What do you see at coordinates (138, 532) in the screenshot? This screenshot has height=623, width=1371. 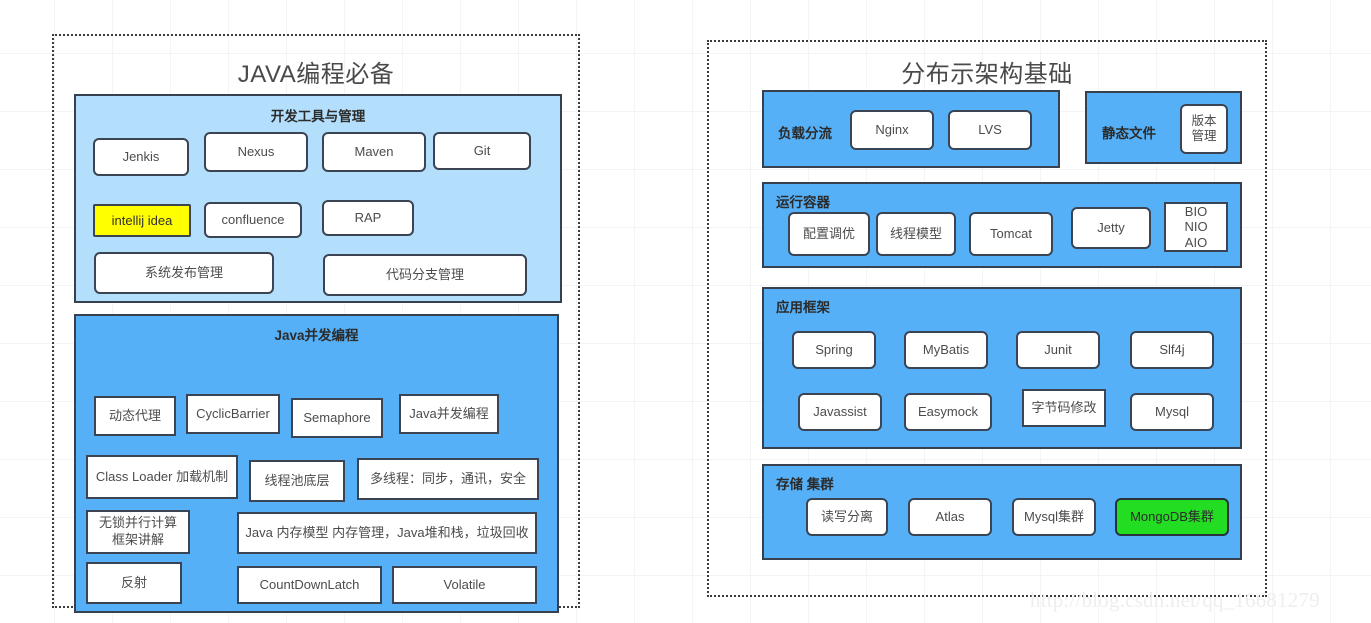 I see `item-lockfree-framework: 无锁并行计算 框架讲解` at bounding box center [138, 532].